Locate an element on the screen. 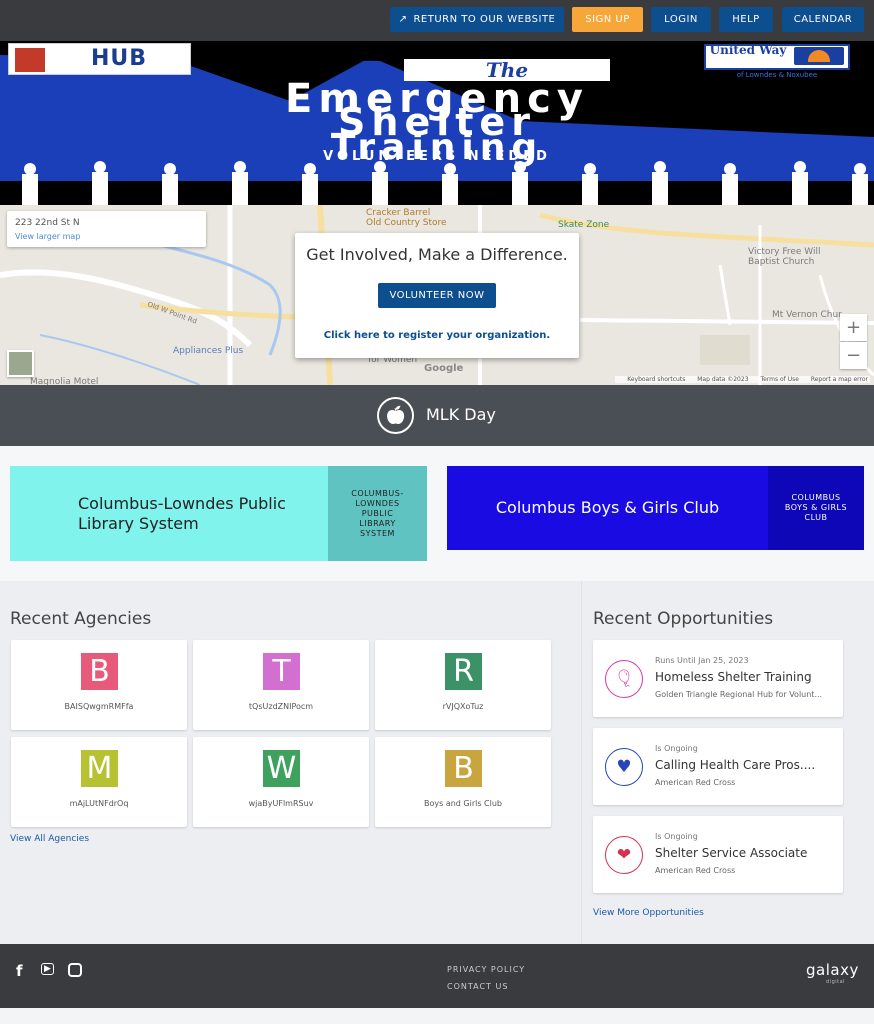 The image size is (874, 1024). zoom-out-button: − is located at coordinates (853, 355).